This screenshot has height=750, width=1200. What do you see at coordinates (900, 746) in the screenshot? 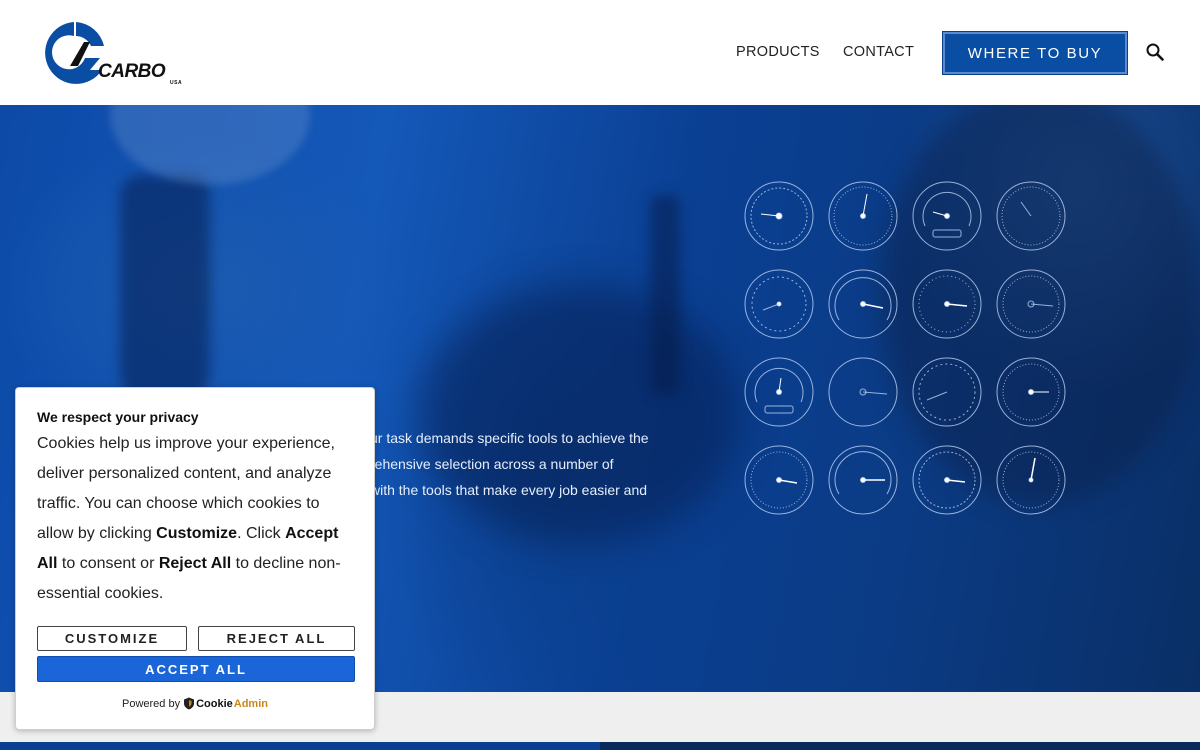
I see `next-section-strip-dark` at bounding box center [900, 746].